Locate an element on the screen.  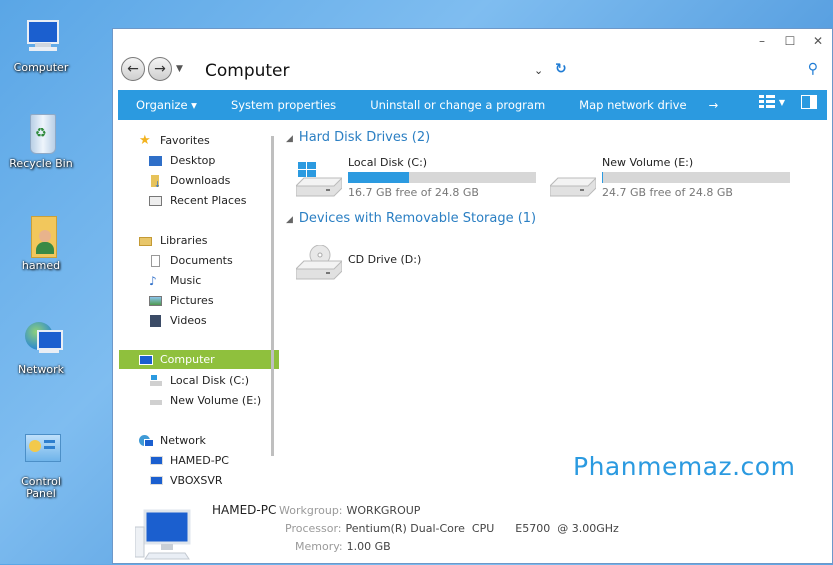
nav-libraries: Libraries is located at coordinates (209, 240).